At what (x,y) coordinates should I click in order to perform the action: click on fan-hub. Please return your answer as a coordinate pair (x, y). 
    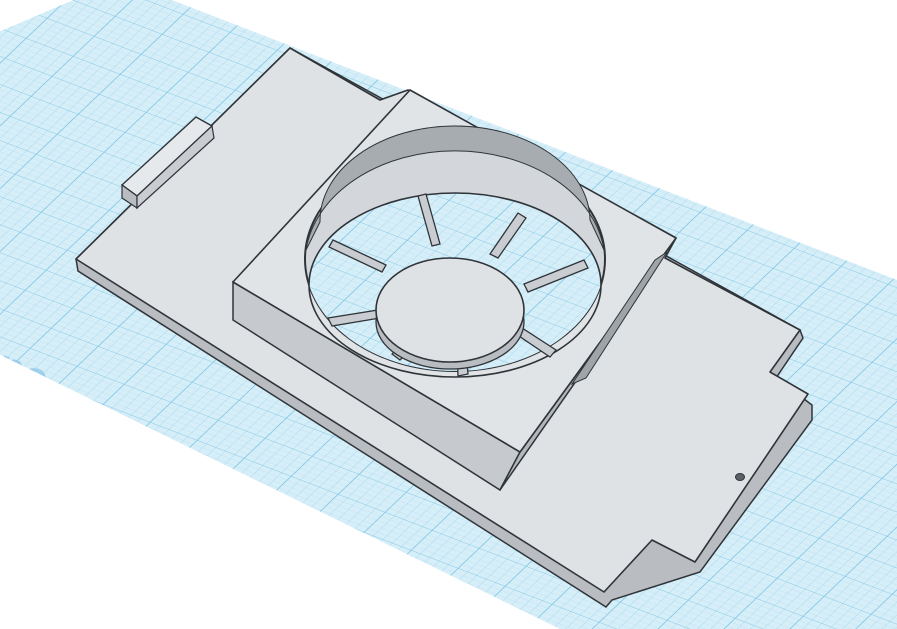
    Looking at the image, I should click on (450, 313).